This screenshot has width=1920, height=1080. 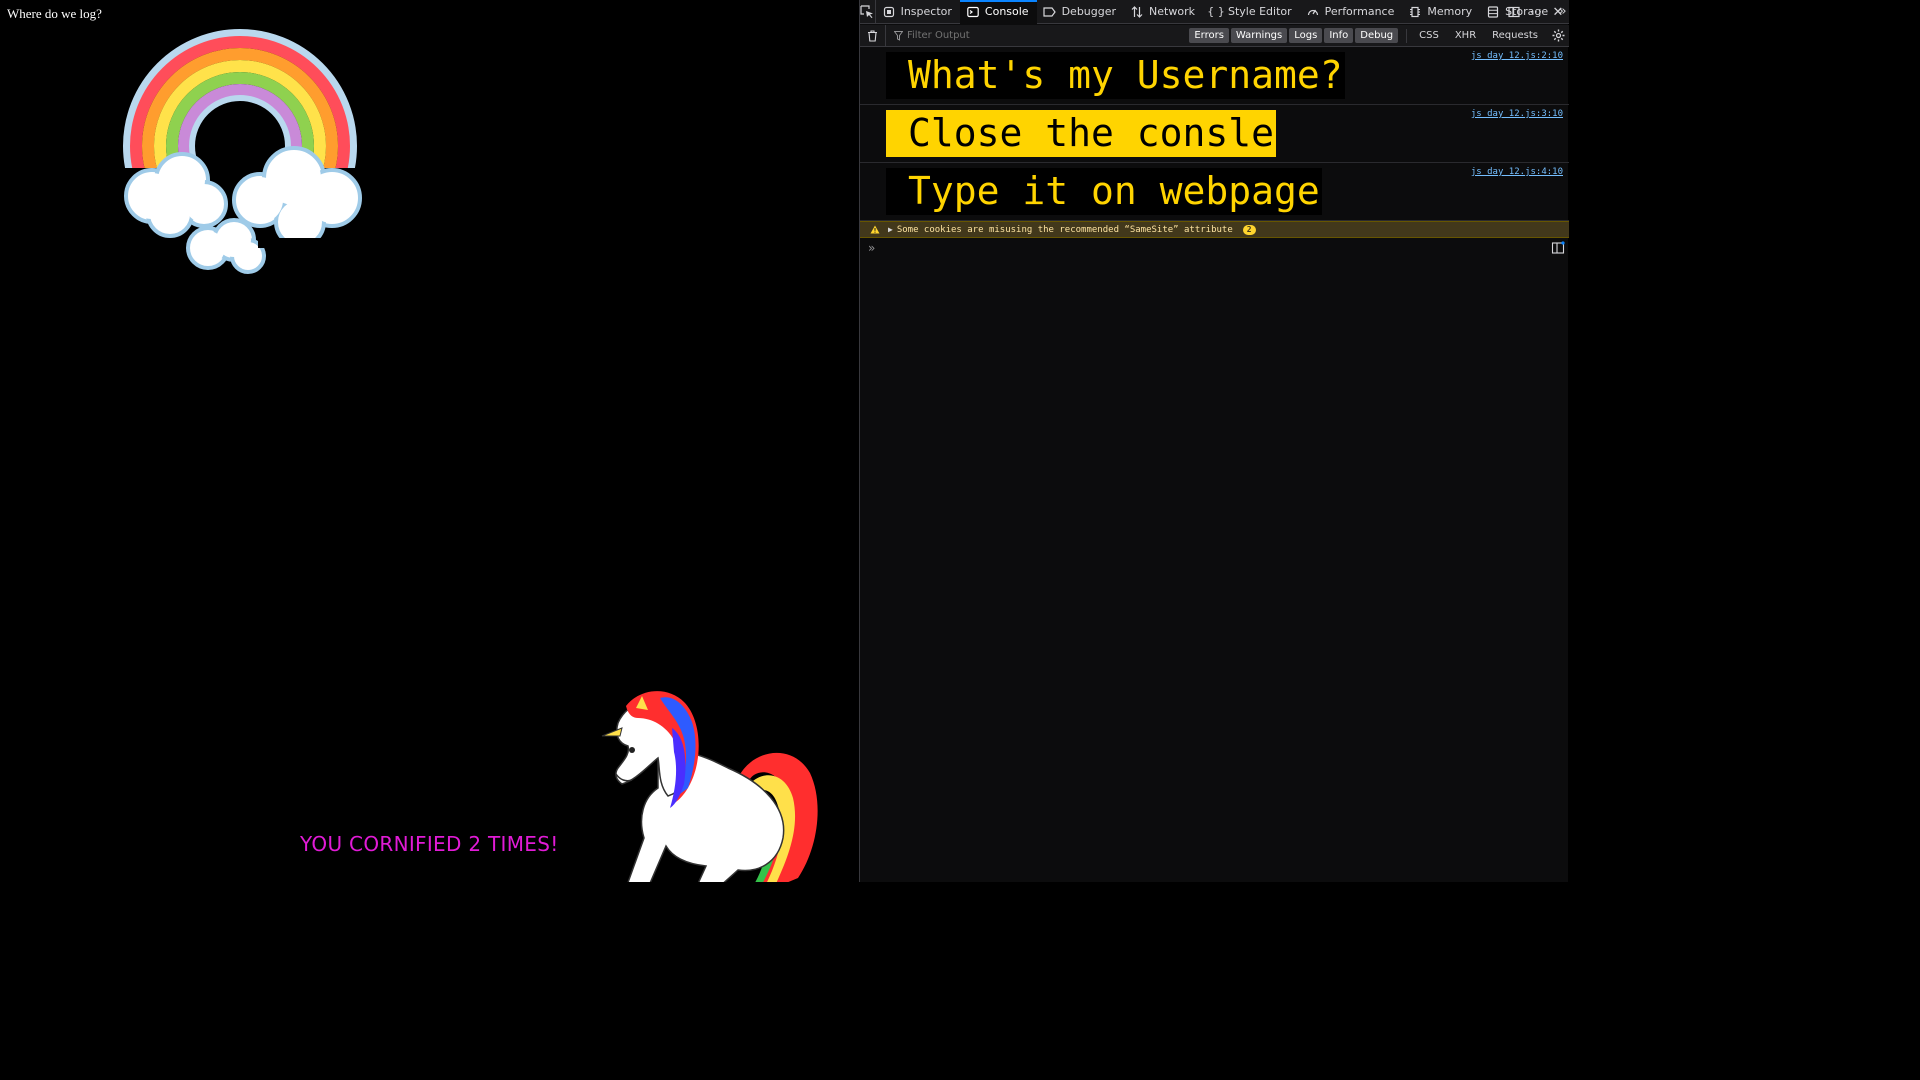 What do you see at coordinates (1493, 12) in the screenshot?
I see `storage-icon` at bounding box center [1493, 12].